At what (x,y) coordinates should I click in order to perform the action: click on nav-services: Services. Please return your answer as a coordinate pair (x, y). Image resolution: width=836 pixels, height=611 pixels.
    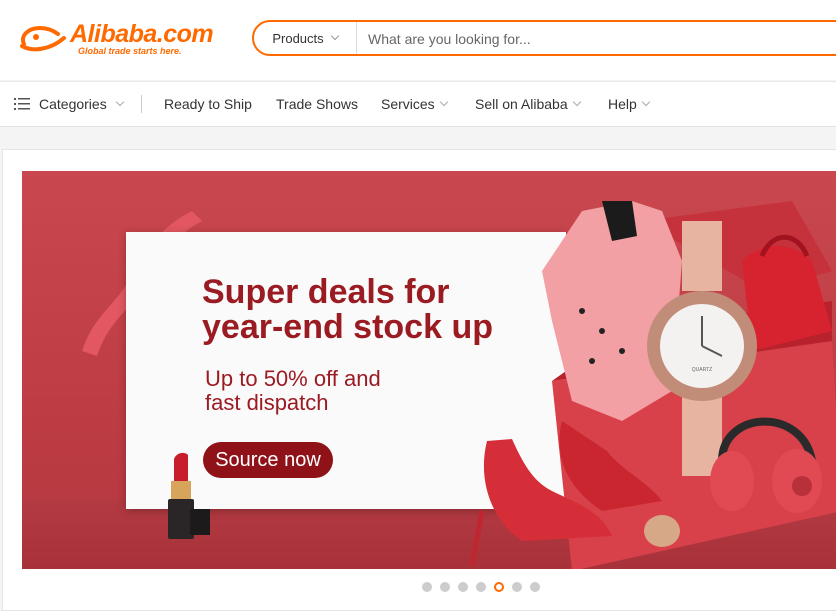
    Looking at the image, I should click on (414, 104).